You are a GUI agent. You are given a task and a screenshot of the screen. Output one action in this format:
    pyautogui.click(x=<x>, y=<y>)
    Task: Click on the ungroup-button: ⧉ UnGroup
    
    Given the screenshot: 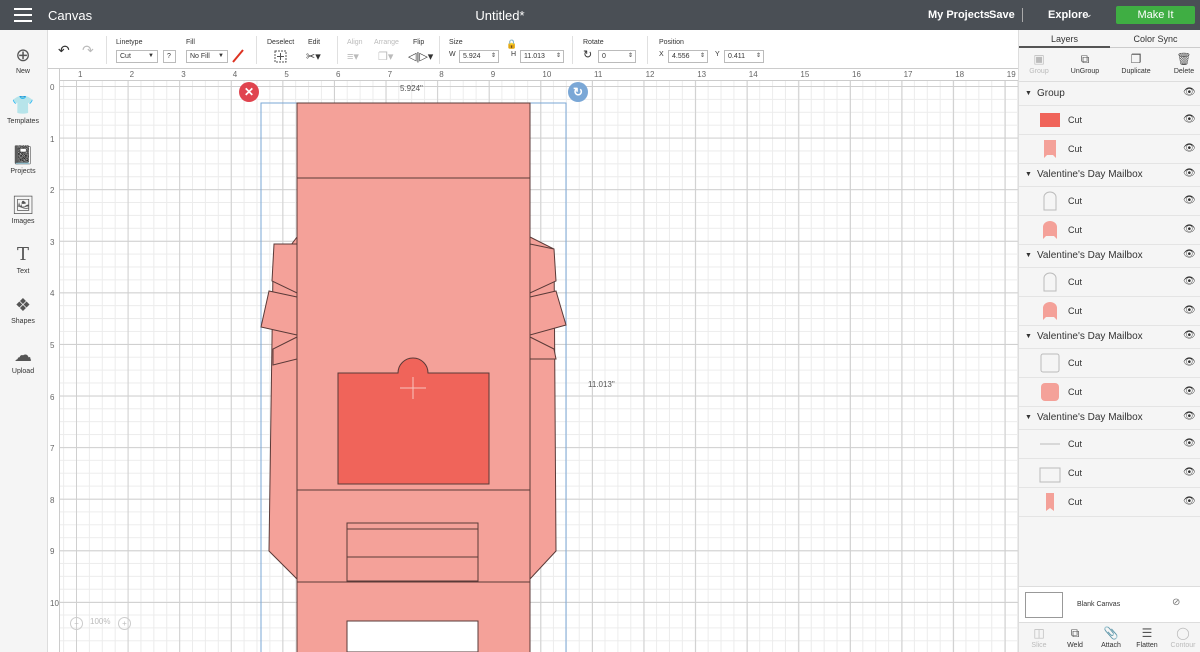 What is the action you would take?
    pyautogui.click(x=1085, y=62)
    